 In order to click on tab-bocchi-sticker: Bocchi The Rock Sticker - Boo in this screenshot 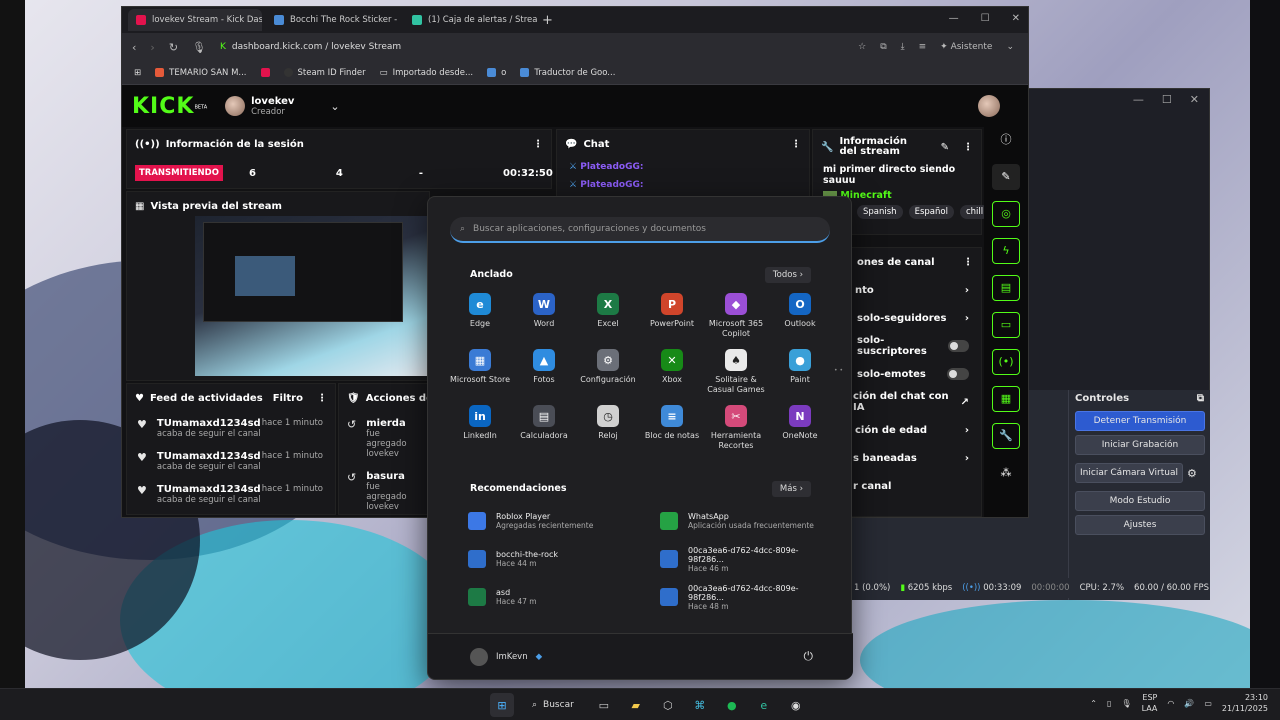, I will do `click(333, 20)`.